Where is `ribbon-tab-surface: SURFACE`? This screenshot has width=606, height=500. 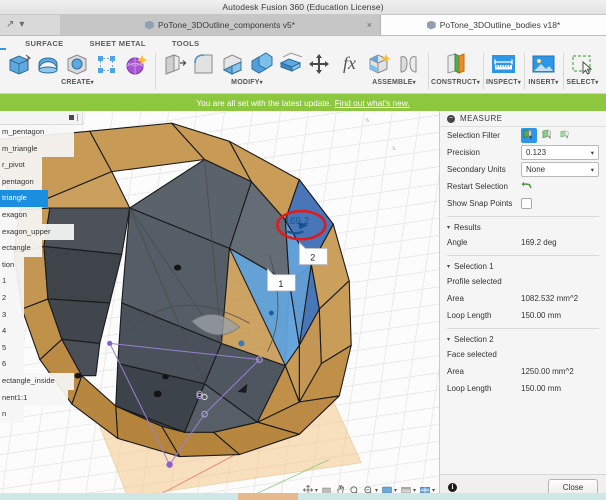 ribbon-tab-surface: SURFACE is located at coordinates (44, 44).